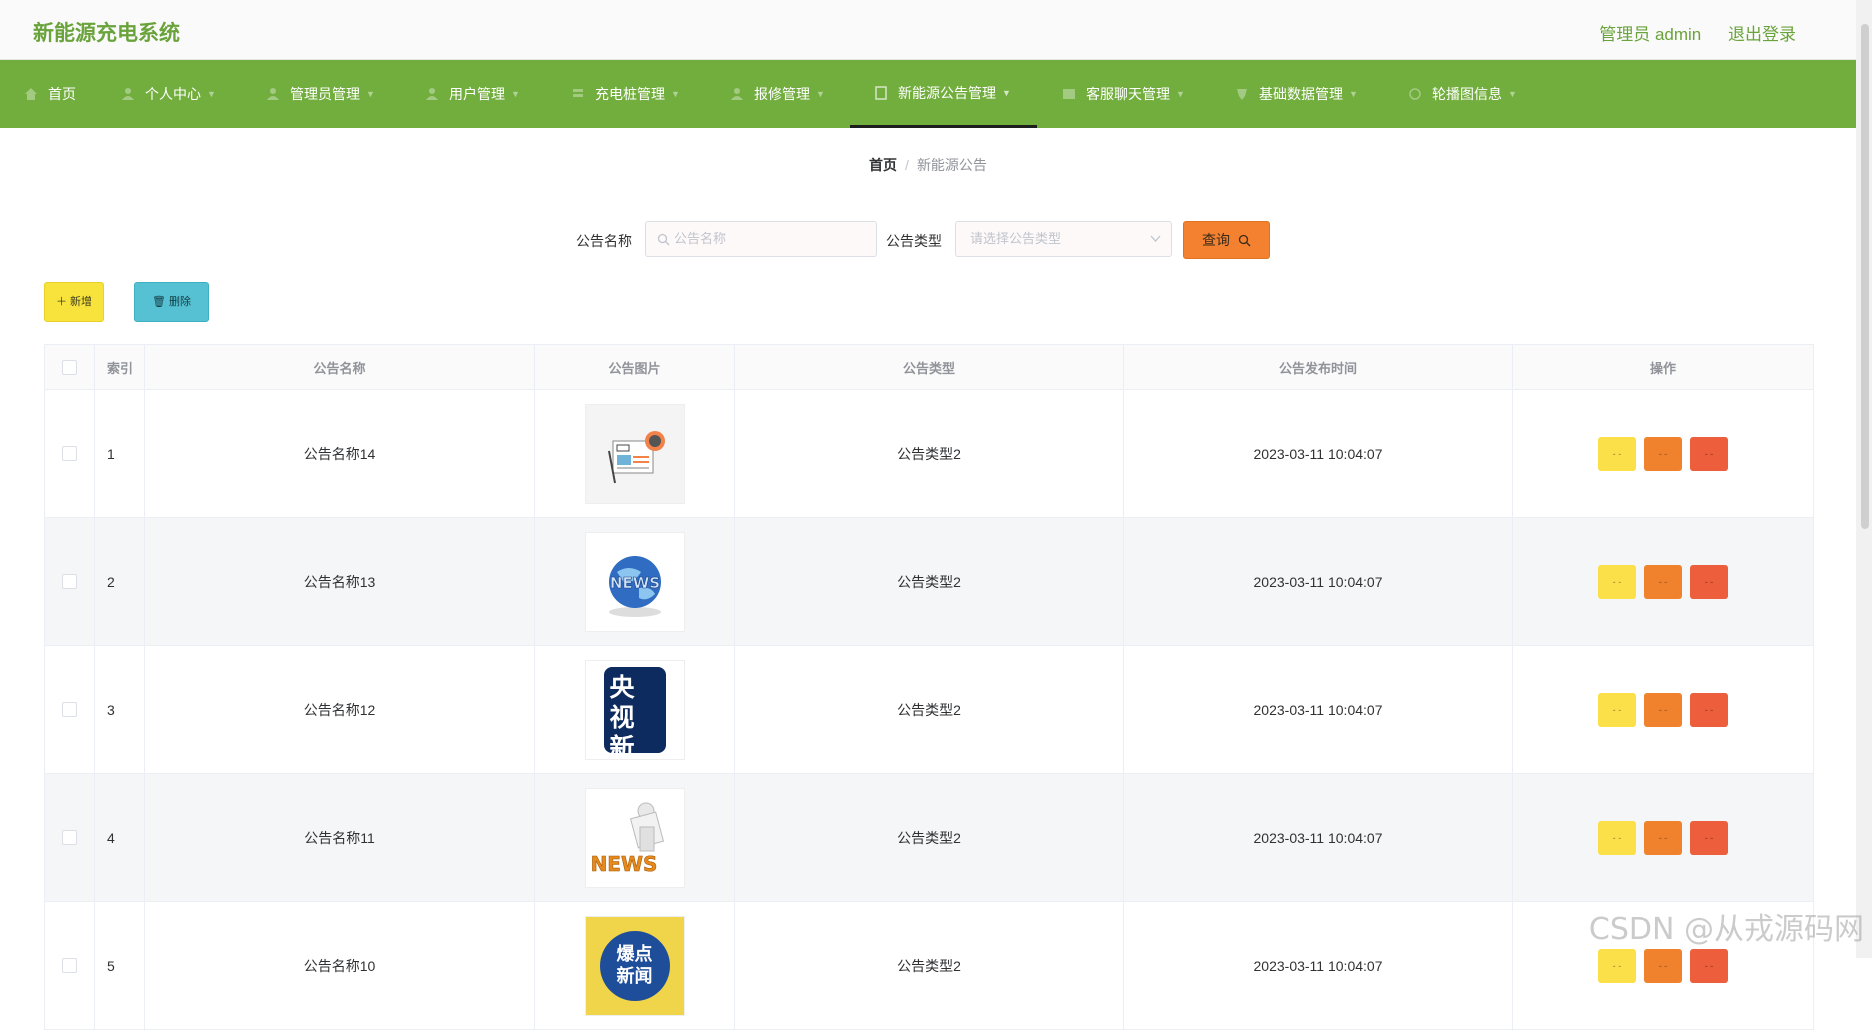 The height and width of the screenshot is (1030, 1872). I want to click on header-type: 公告类型, so click(929, 367).